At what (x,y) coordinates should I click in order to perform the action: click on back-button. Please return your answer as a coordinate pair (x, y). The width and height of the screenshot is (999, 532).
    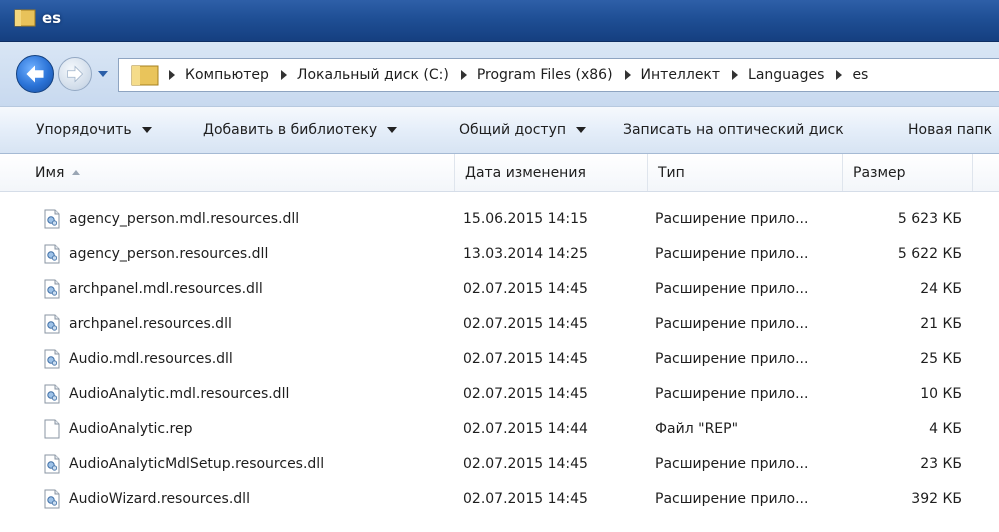
    Looking at the image, I should click on (35, 74).